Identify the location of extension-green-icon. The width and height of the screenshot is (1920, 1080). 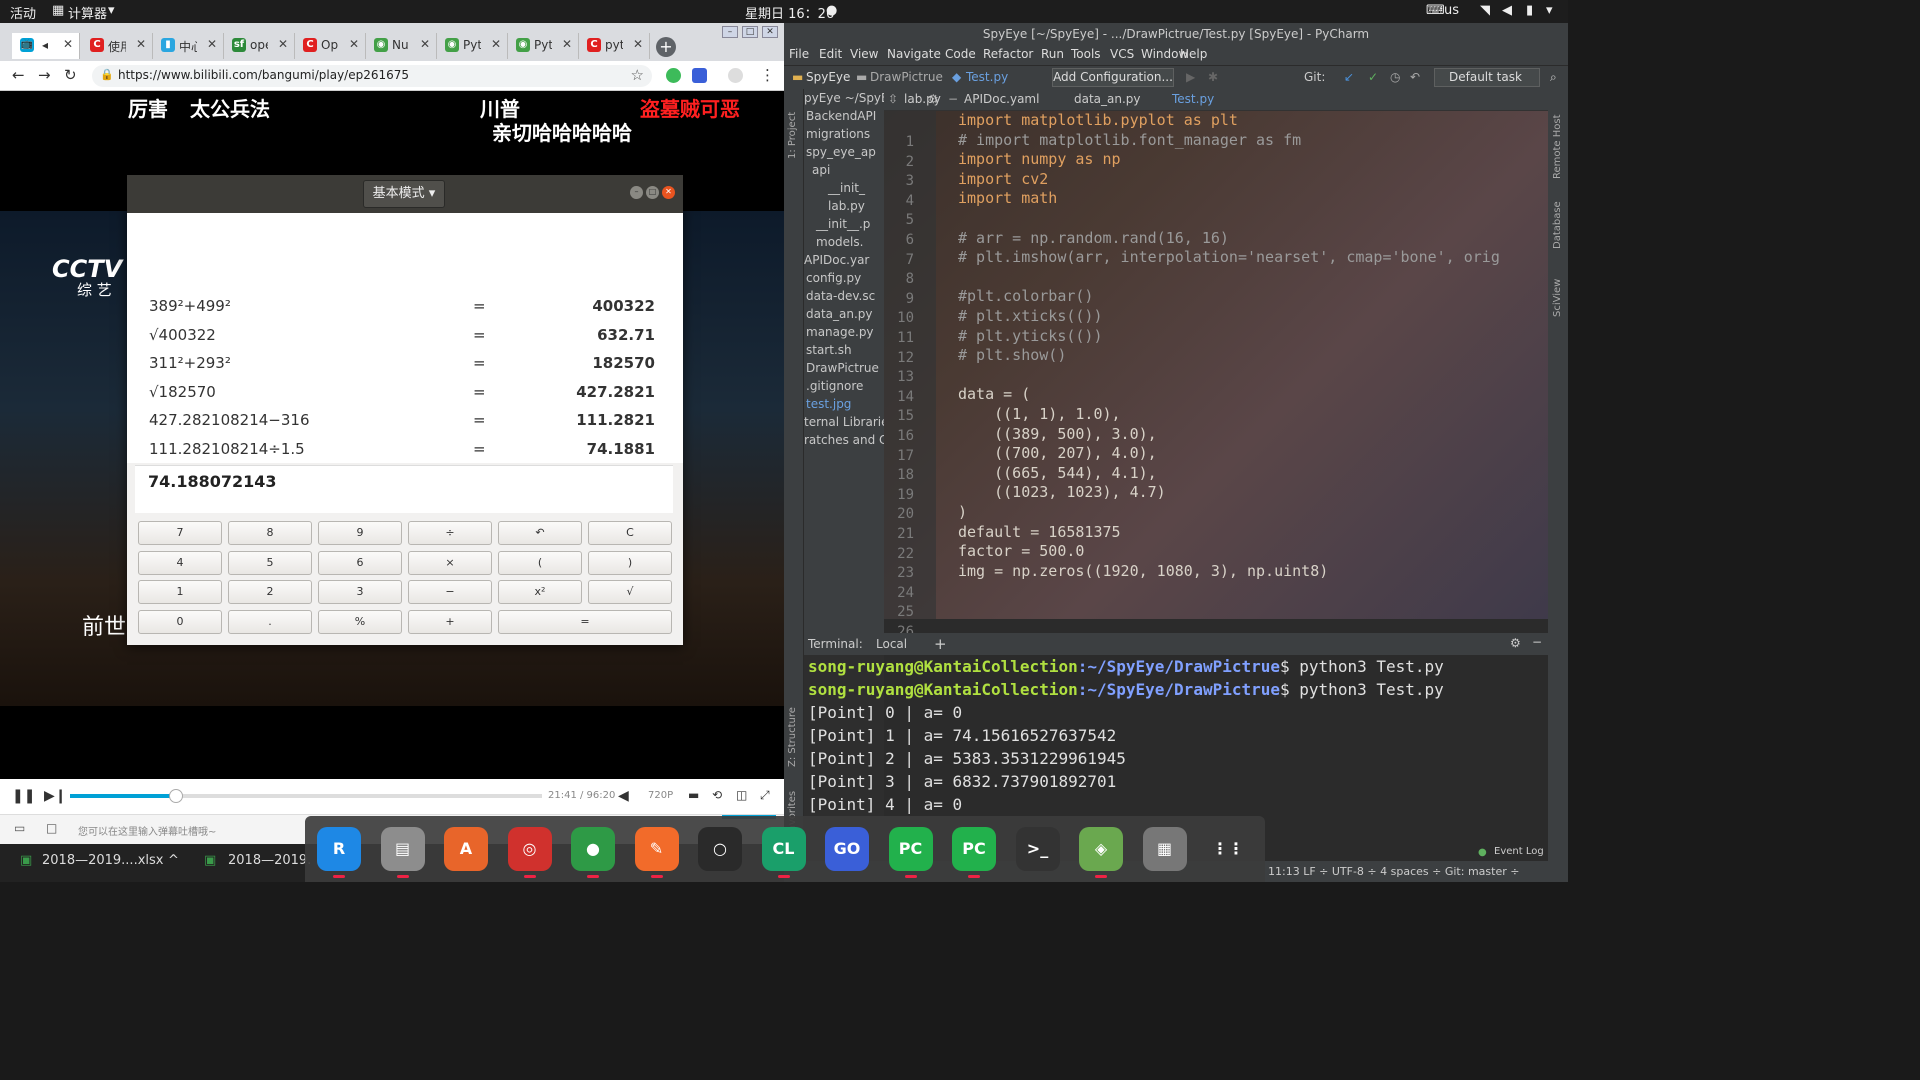
(673, 75).